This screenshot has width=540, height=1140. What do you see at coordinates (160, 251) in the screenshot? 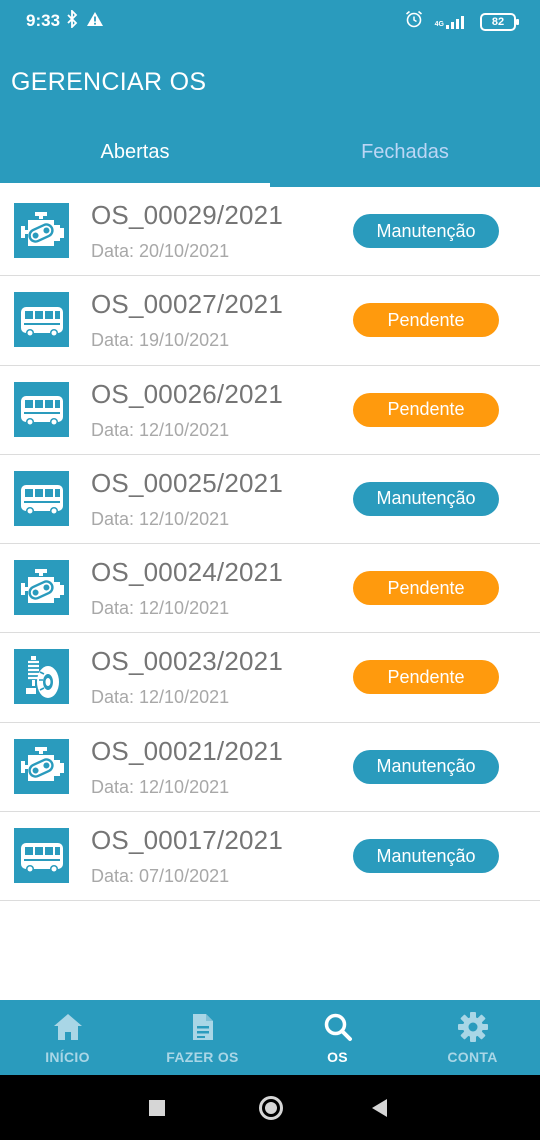
I see `order-date: Data: 20/10/2021` at bounding box center [160, 251].